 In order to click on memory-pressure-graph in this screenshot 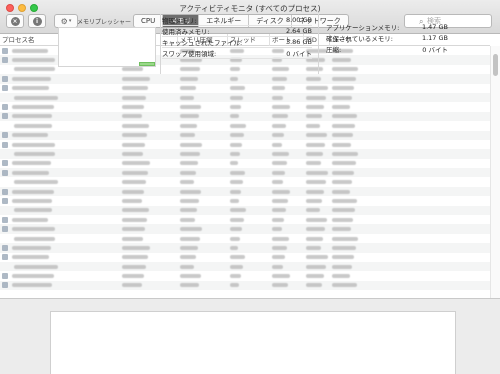, I will do `click(107, 47)`.